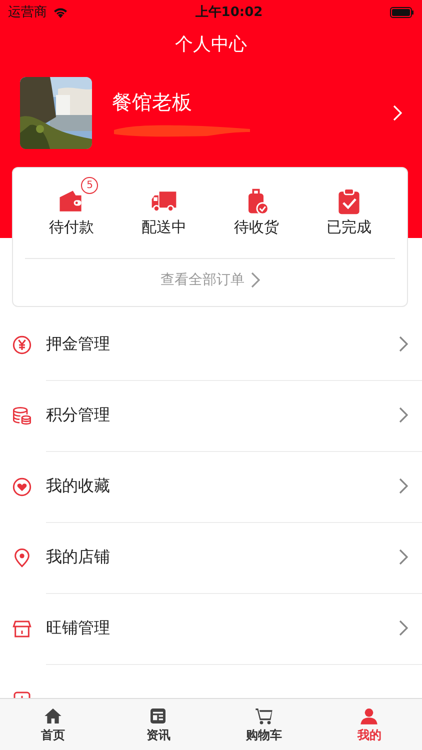  Describe the element at coordinates (60, 12) in the screenshot. I see `wifi-icon` at that location.